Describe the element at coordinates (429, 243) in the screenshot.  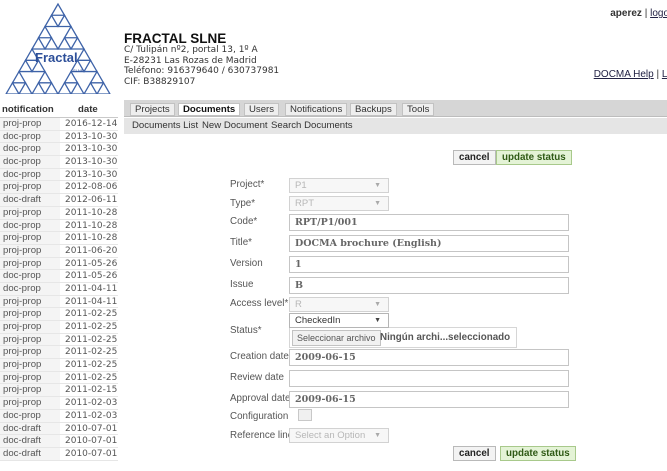
I see `title-input: DOCMA brochure (English)` at that location.